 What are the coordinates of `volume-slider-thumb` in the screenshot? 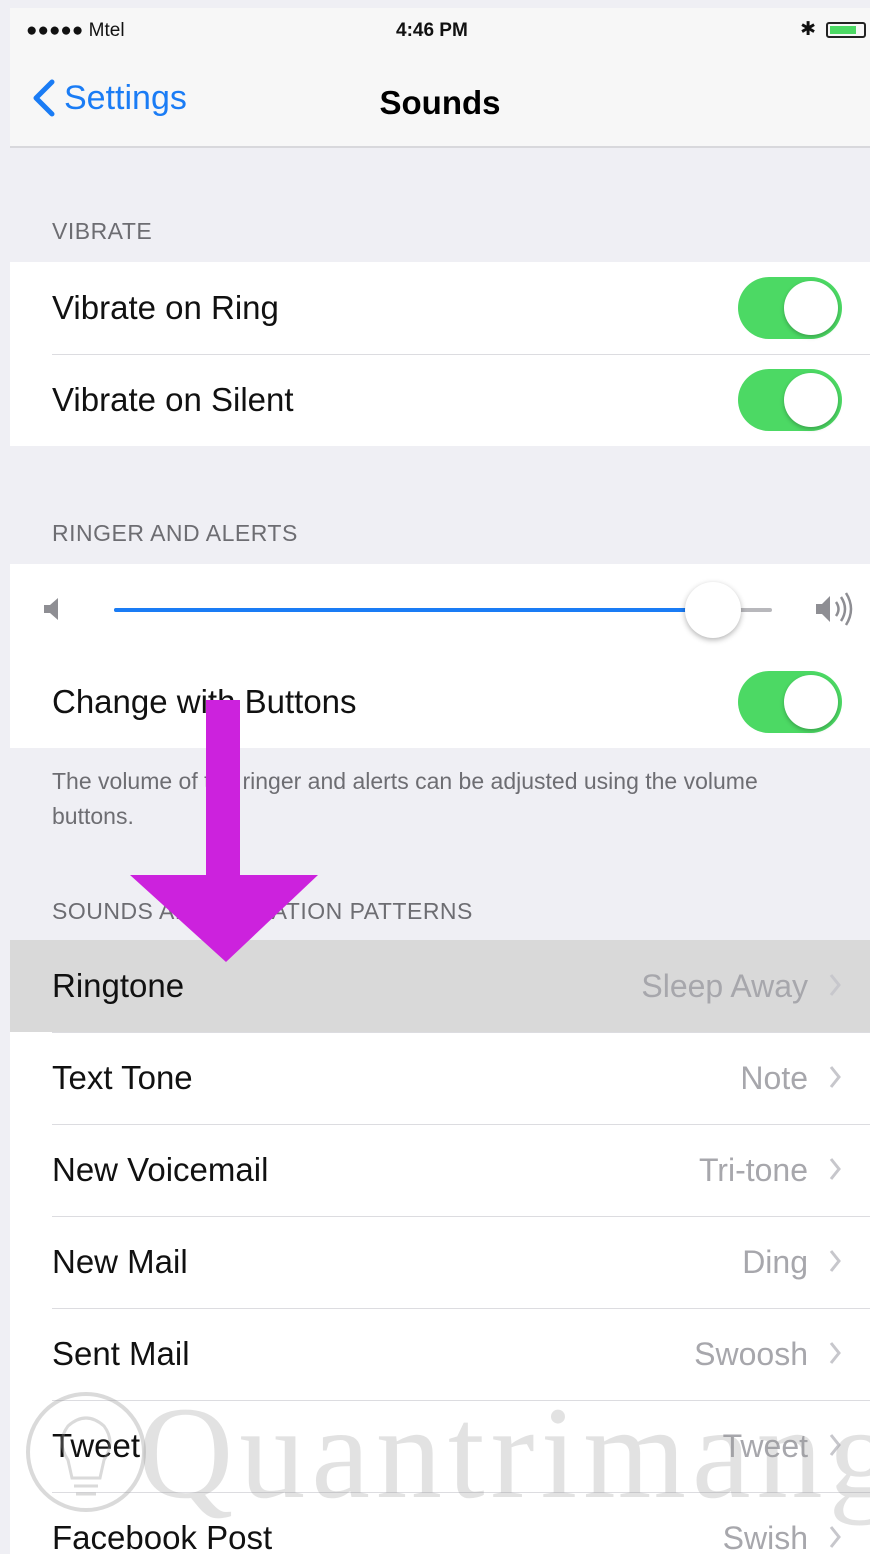 It's located at (712, 610).